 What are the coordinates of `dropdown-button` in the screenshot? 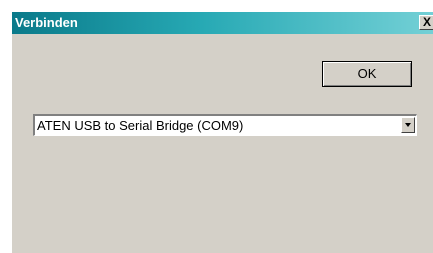 It's located at (408, 125).